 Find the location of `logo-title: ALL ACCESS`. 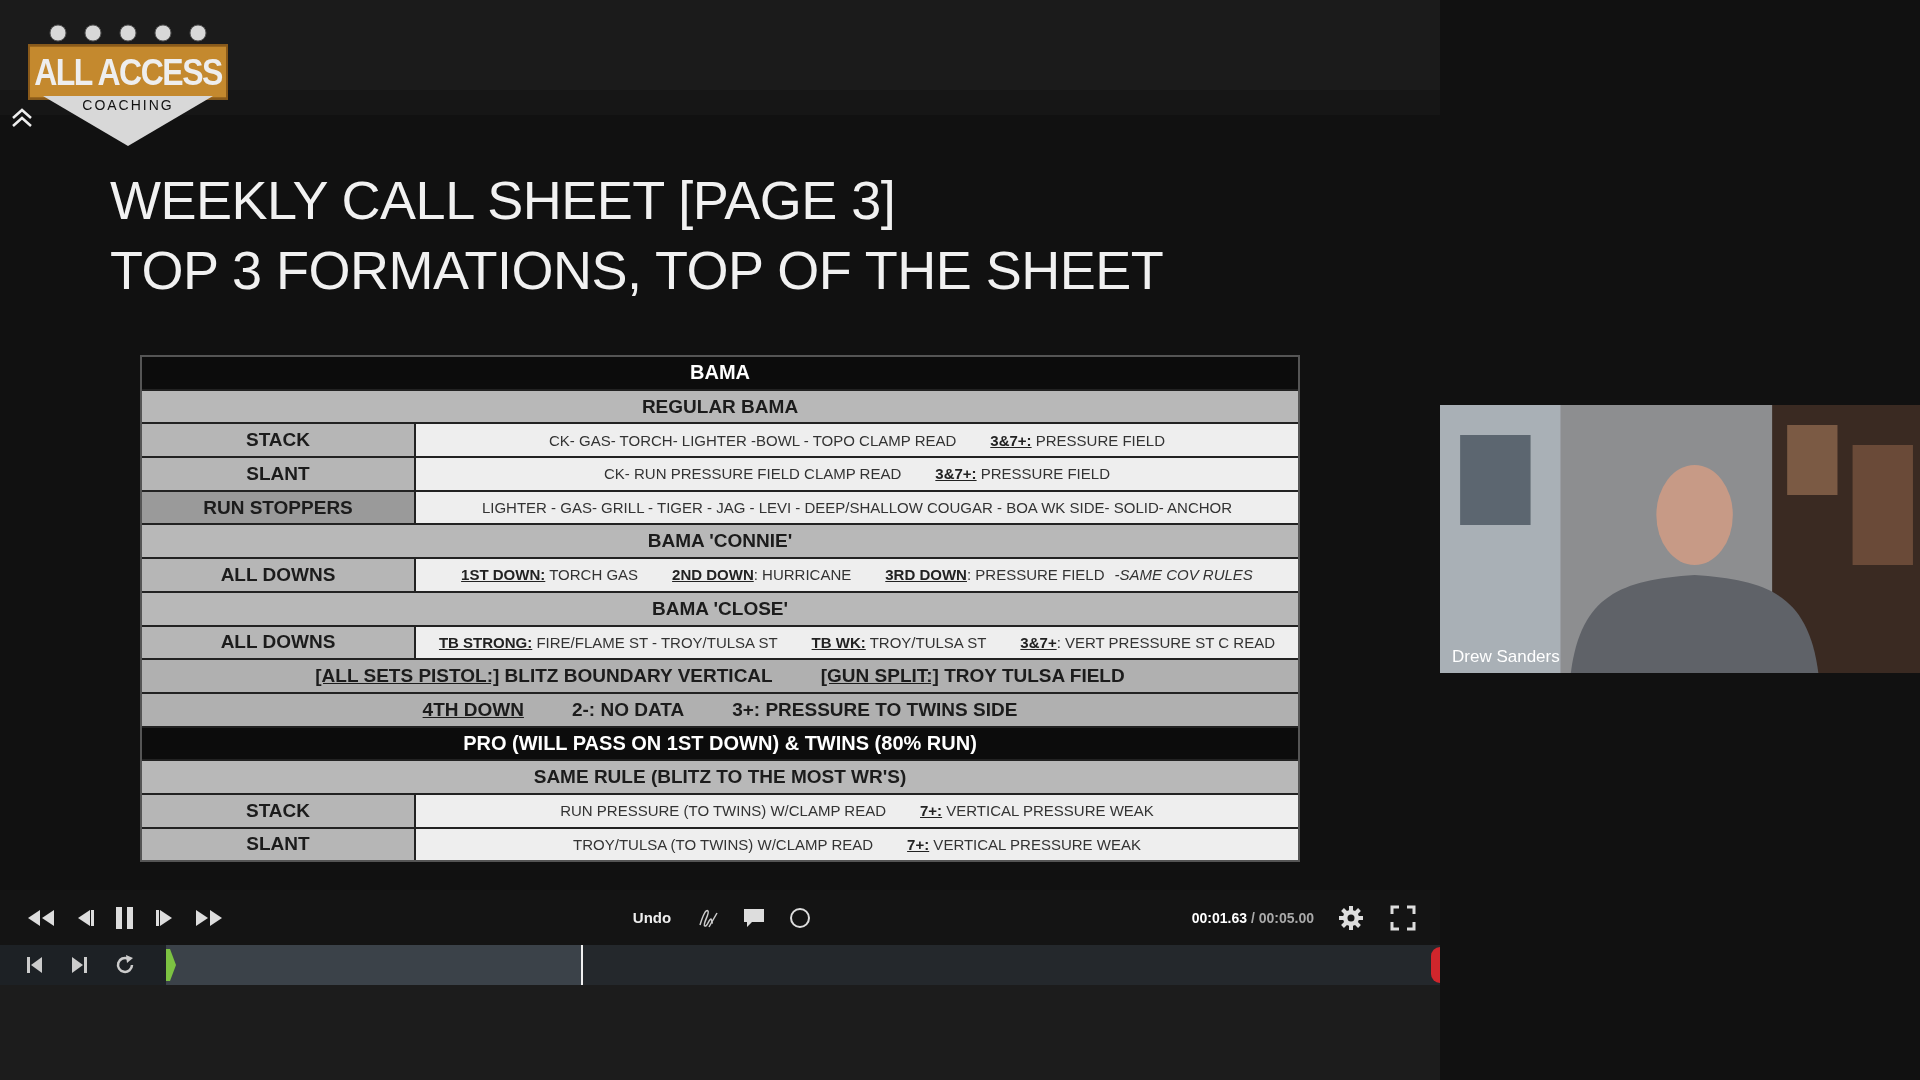

logo-title: ALL ACCESS is located at coordinates (128, 72).